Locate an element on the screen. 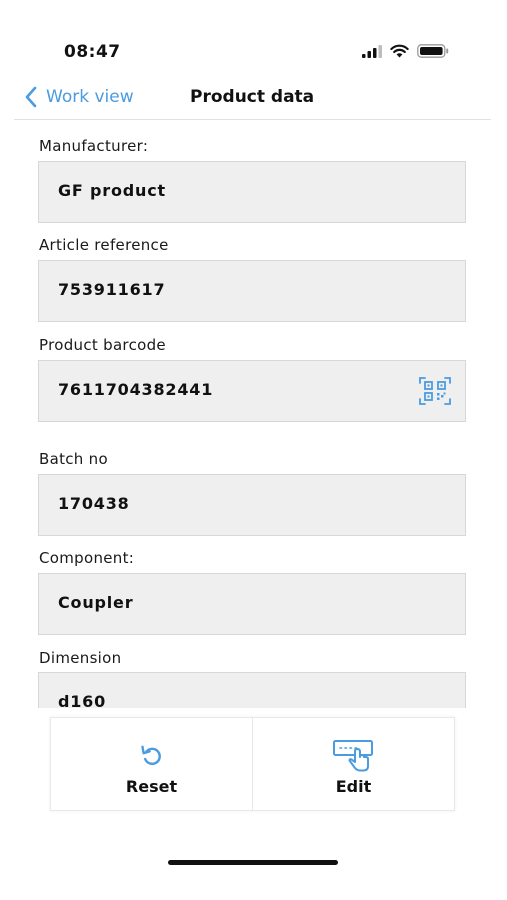  reset-icon is located at coordinates (150, 755).